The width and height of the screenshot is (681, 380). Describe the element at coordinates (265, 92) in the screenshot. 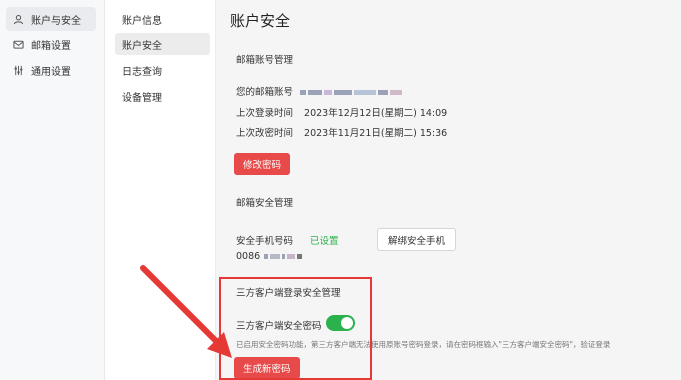

I see `email-label: 您的邮箱账号` at that location.